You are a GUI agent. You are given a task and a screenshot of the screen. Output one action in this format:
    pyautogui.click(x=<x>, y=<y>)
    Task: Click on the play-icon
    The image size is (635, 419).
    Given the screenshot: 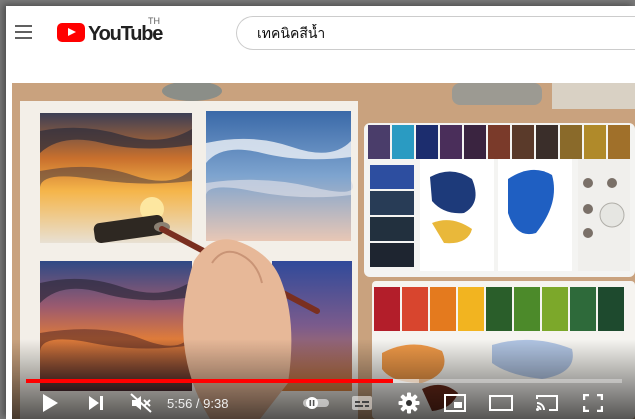 What is the action you would take?
    pyautogui.click(x=50, y=403)
    